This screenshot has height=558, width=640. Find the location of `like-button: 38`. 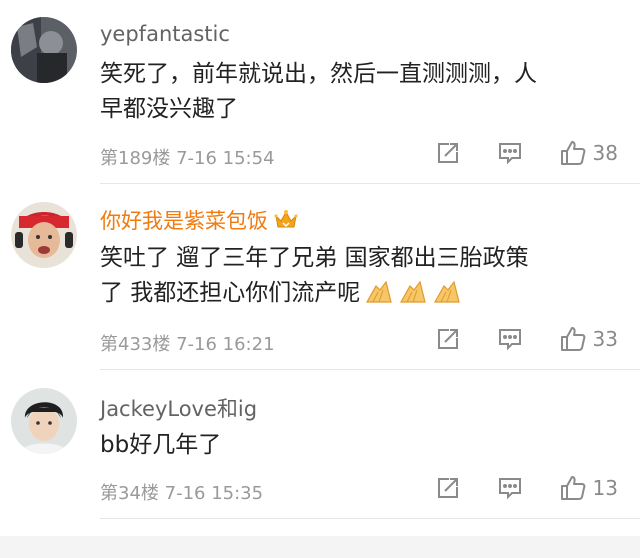

like-button: 38 is located at coordinates (588, 153).